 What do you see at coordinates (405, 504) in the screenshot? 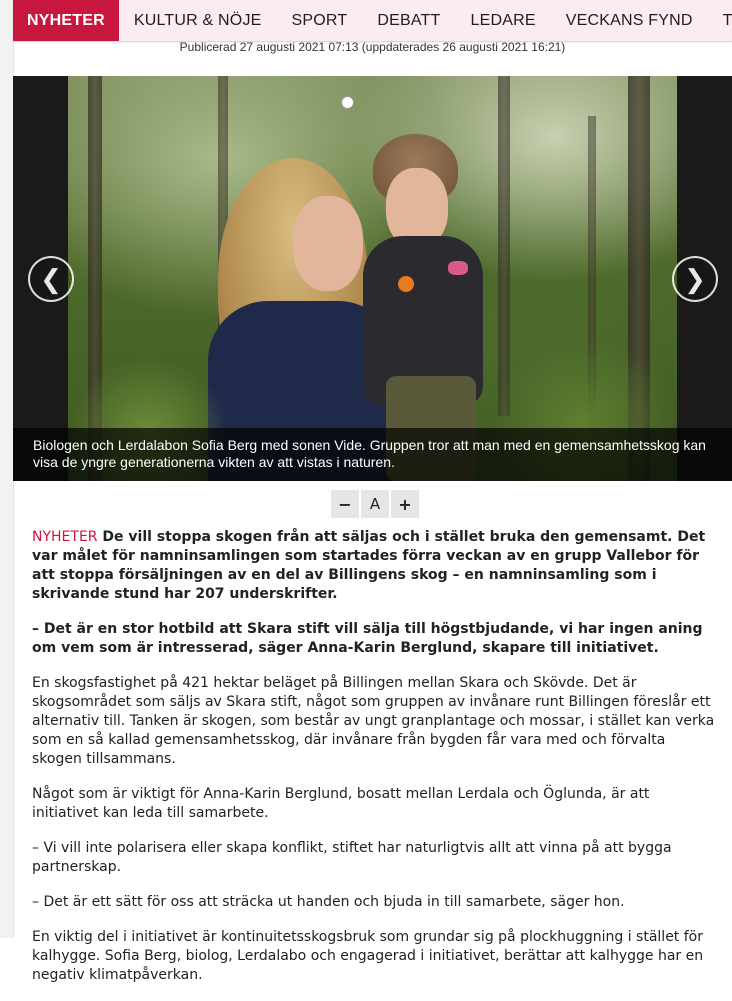
I see `increase-font-button: +` at bounding box center [405, 504].